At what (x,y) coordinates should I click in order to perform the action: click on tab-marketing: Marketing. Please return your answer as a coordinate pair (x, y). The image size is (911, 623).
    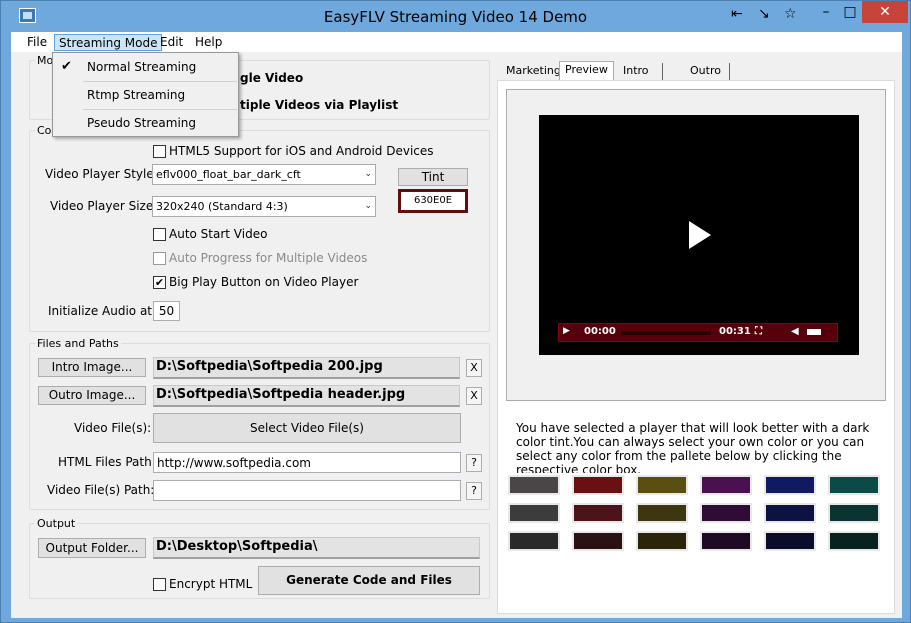
    Looking at the image, I should click on (534, 72).